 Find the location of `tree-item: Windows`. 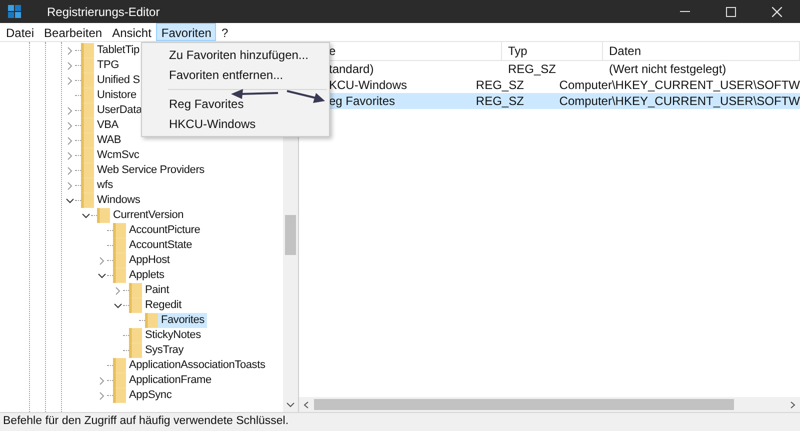

tree-item: Windows is located at coordinates (119, 200).